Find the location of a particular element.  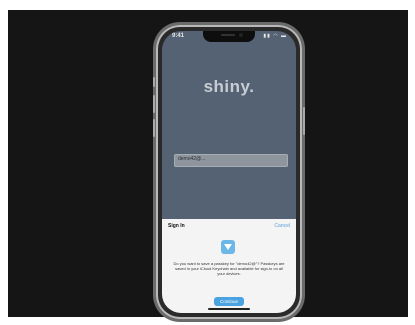

speaker is located at coordinates (228, 35).